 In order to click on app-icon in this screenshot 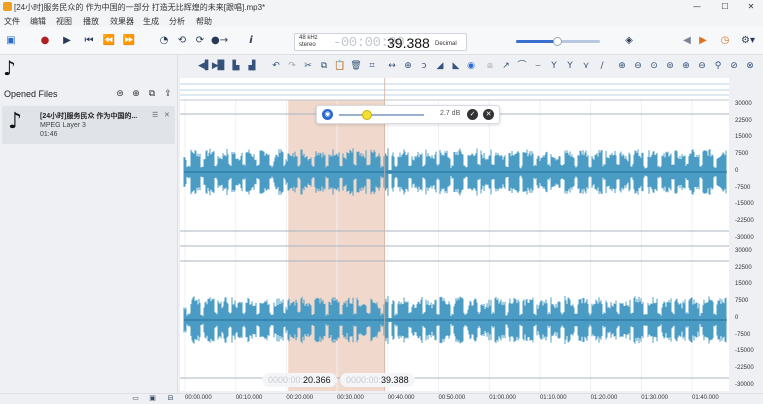, I will do `click(7, 6)`.